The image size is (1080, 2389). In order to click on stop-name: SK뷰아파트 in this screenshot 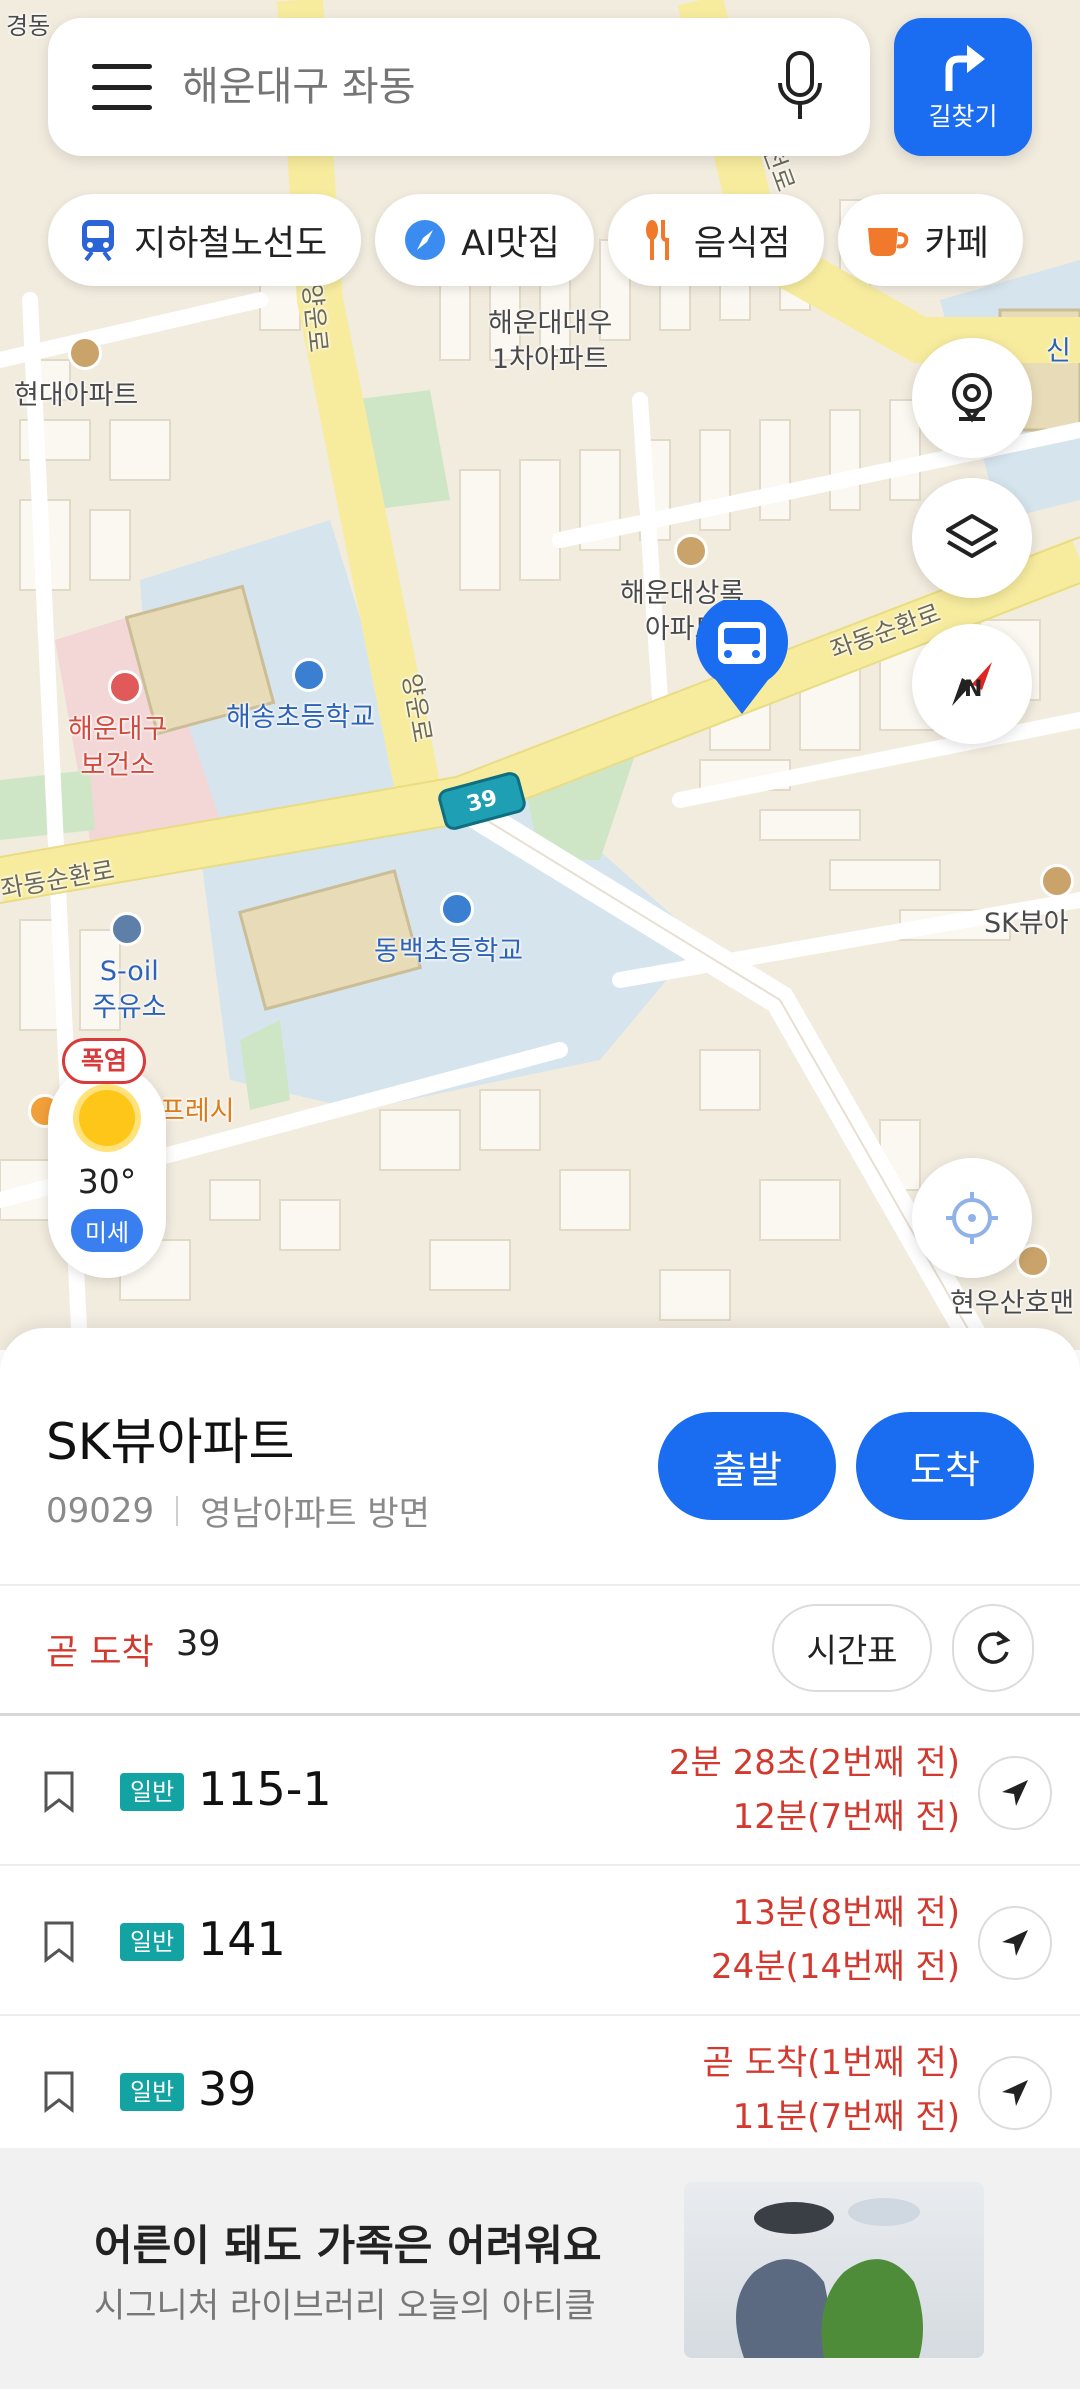, I will do `click(170, 1442)`.